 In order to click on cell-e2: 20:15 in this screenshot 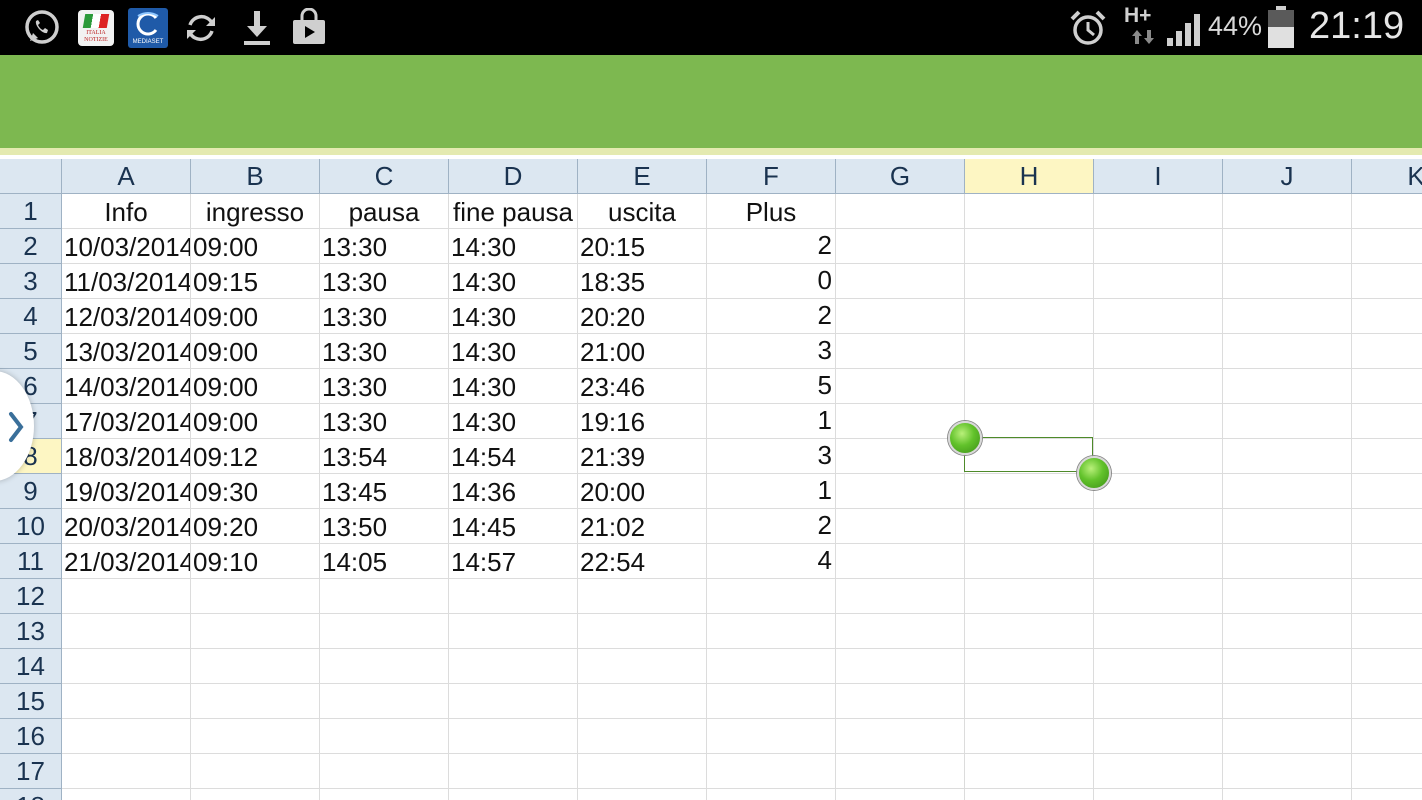, I will do `click(642, 246)`.